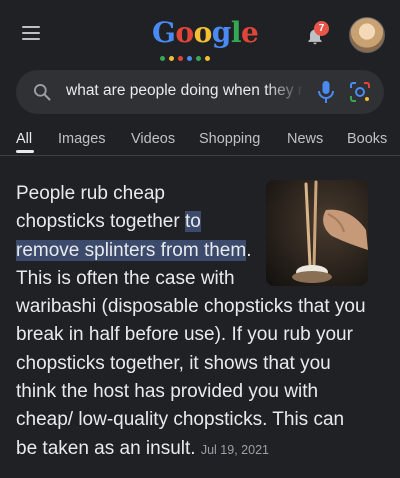 This screenshot has width=400, height=478. I want to click on top-bar: Google 7, so click(200, 33).